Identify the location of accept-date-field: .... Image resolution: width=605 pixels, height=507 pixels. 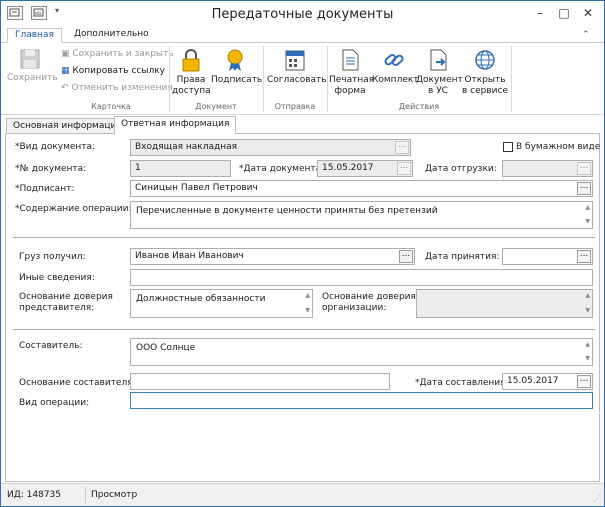
(547, 256).